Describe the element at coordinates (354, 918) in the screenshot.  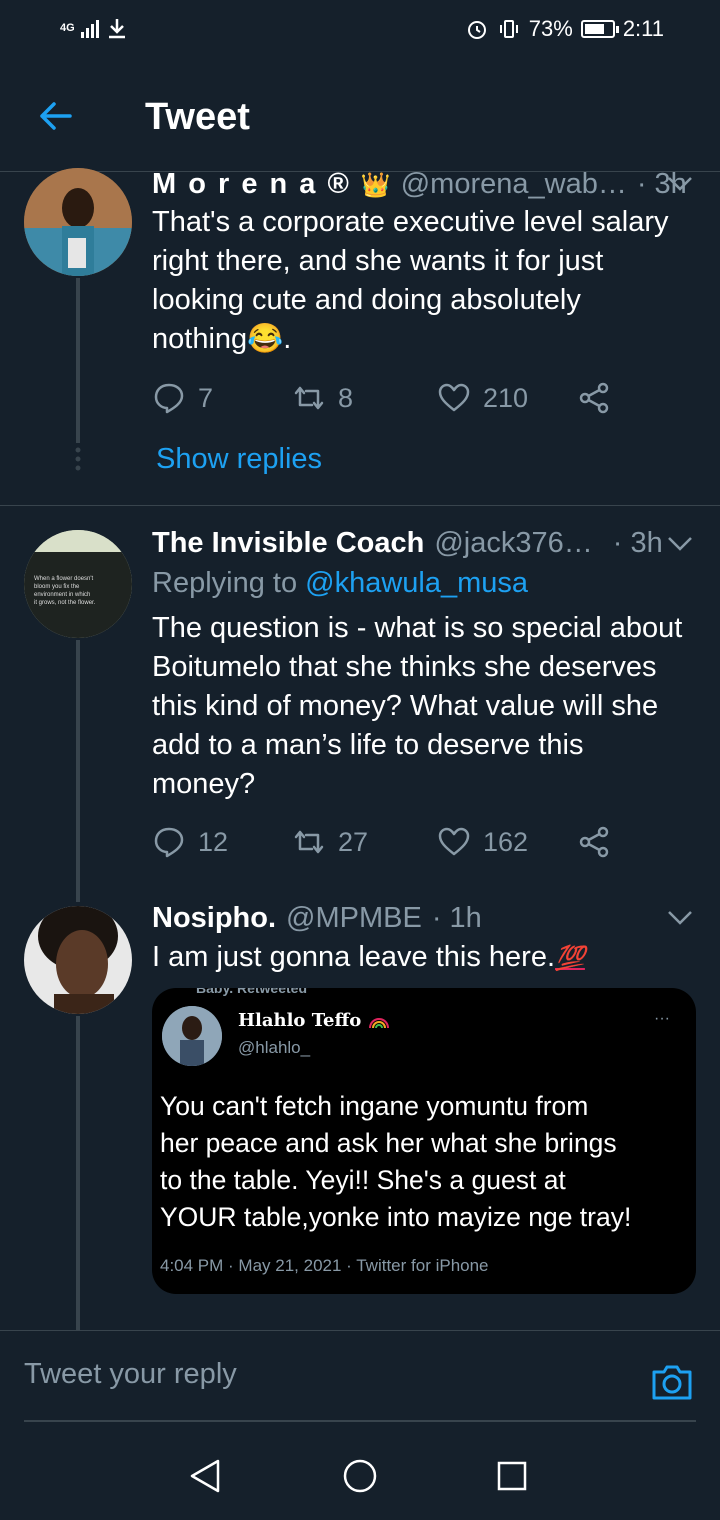
I see `handle: @MPMBE` at that location.